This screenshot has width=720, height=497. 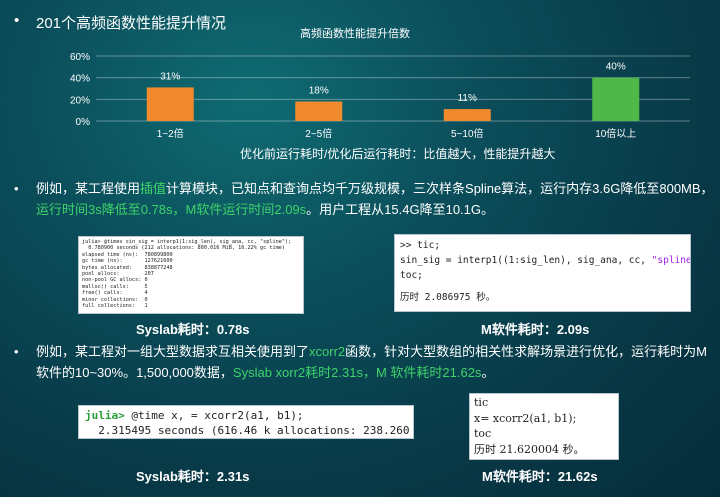 I want to click on code-line: full collections: 1, so click(x=115, y=306).